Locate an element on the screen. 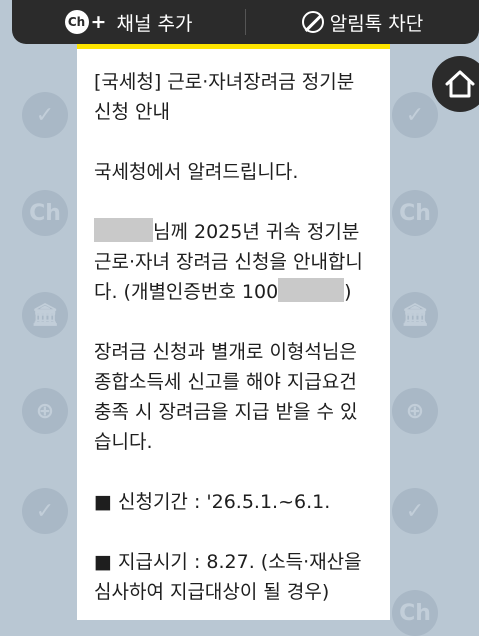  payment-timing: ■ 지급시기 : 8.27. (소득·재산을 심사하여 지급대상이 될 경우) is located at coordinates (228, 577).